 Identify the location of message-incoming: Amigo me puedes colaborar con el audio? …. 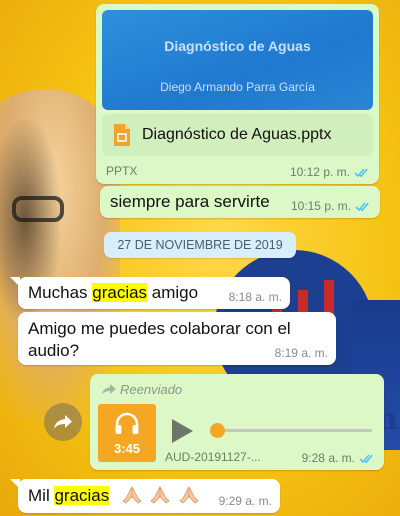
(177, 338).